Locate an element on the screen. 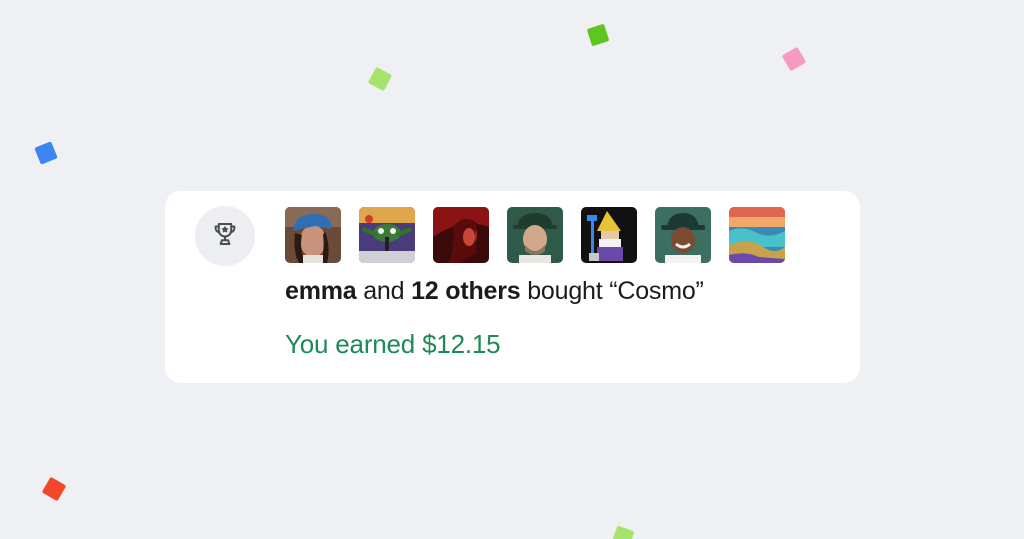 This screenshot has width=1024, height=539. others-count: 12 others is located at coordinates (466, 291).